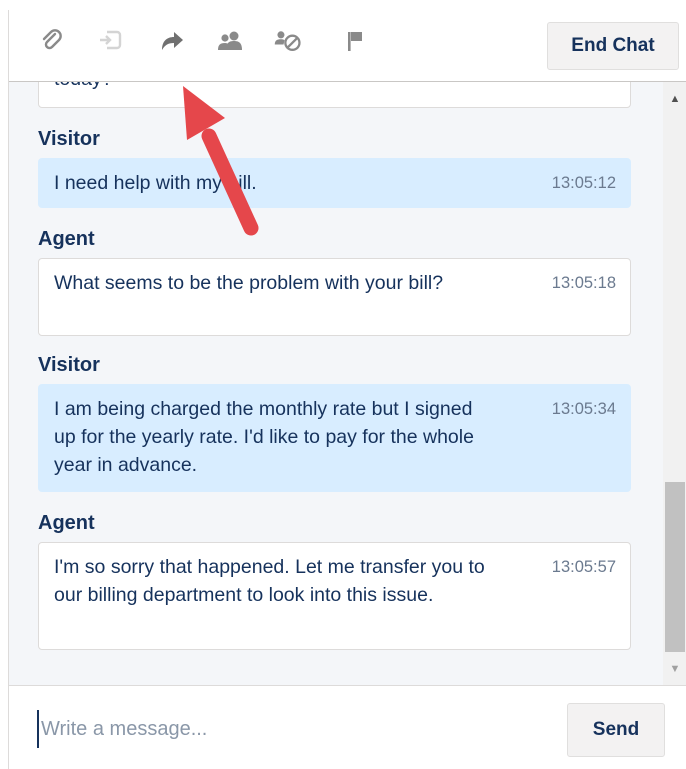  I want to click on conference-icon, so click(230, 41).